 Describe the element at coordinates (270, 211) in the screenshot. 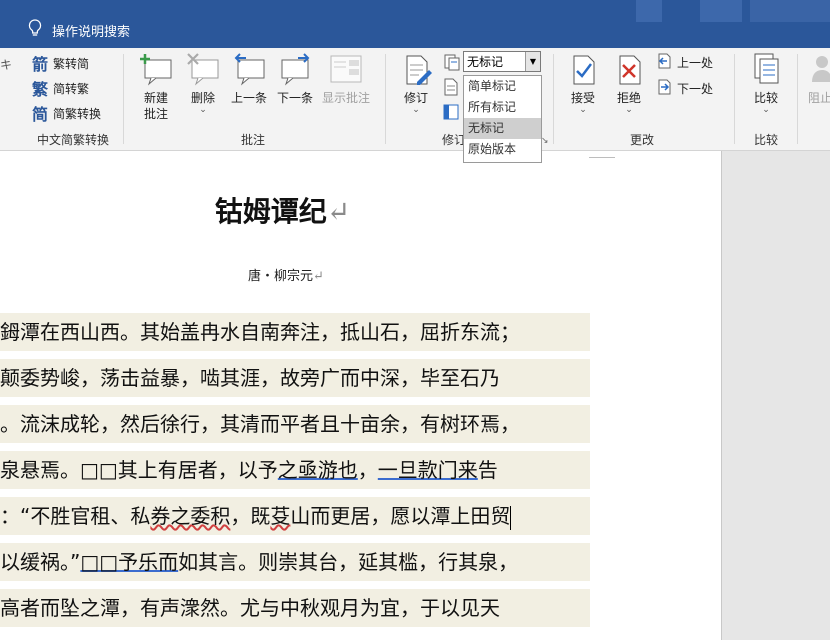

I see `document-title-text: 钴姆谭纪` at that location.